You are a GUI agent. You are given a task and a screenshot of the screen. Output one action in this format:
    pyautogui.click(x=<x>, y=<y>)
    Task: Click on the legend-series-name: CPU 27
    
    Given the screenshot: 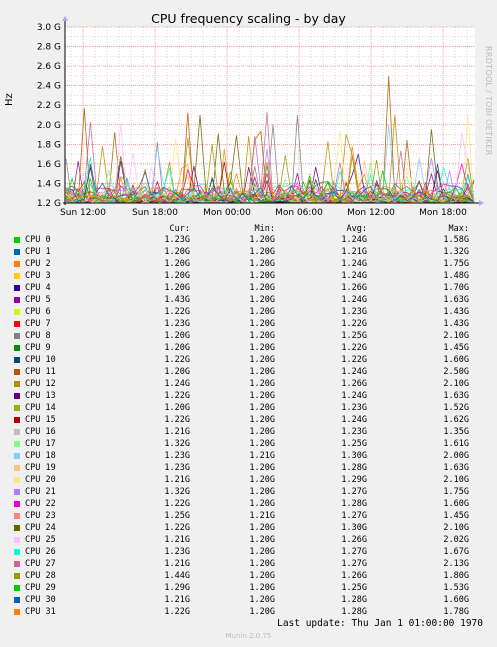 What is the action you would take?
    pyautogui.click(x=40, y=564)
    